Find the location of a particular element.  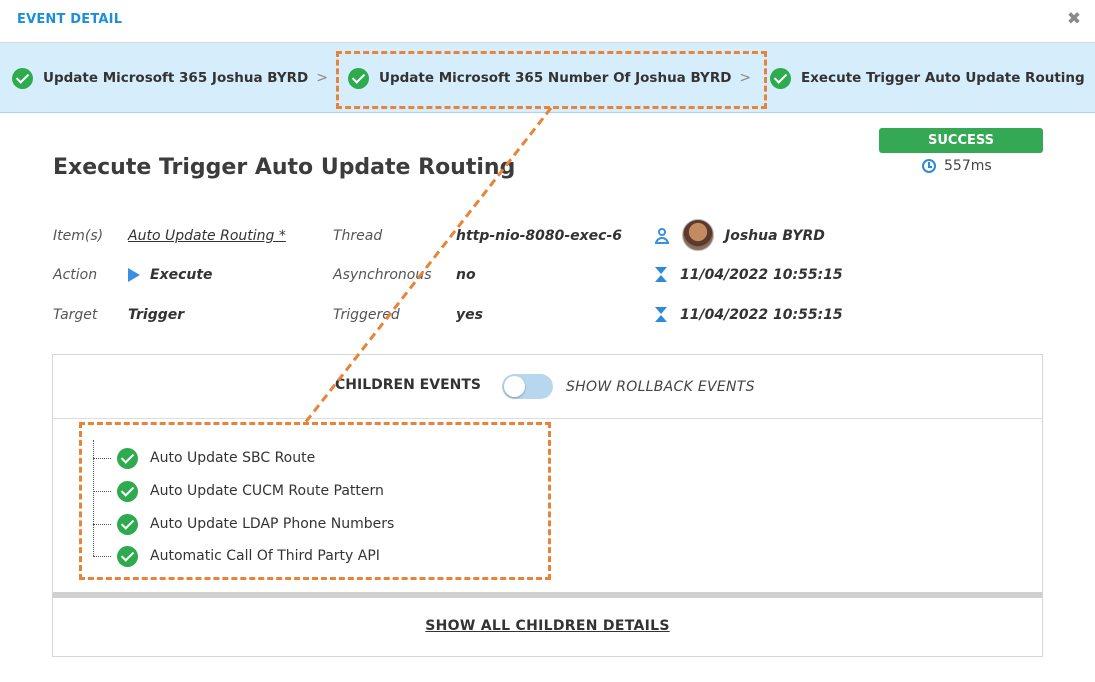

breadcrumb-item-1: Update Microsoft 365 Joshua BYRD > is located at coordinates (170, 78).